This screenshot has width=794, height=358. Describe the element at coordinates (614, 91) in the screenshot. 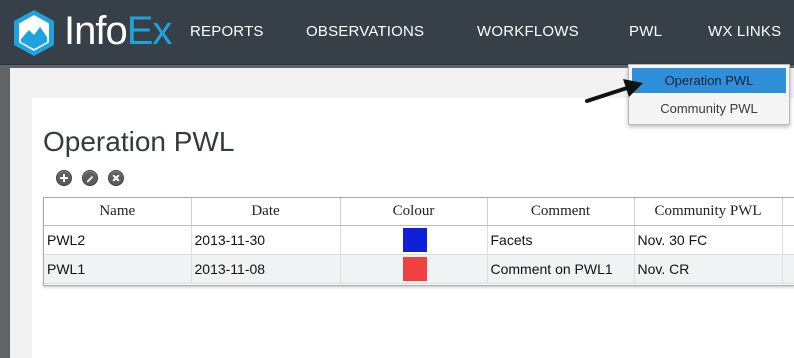

I see `annotation-arrow-icon` at that location.